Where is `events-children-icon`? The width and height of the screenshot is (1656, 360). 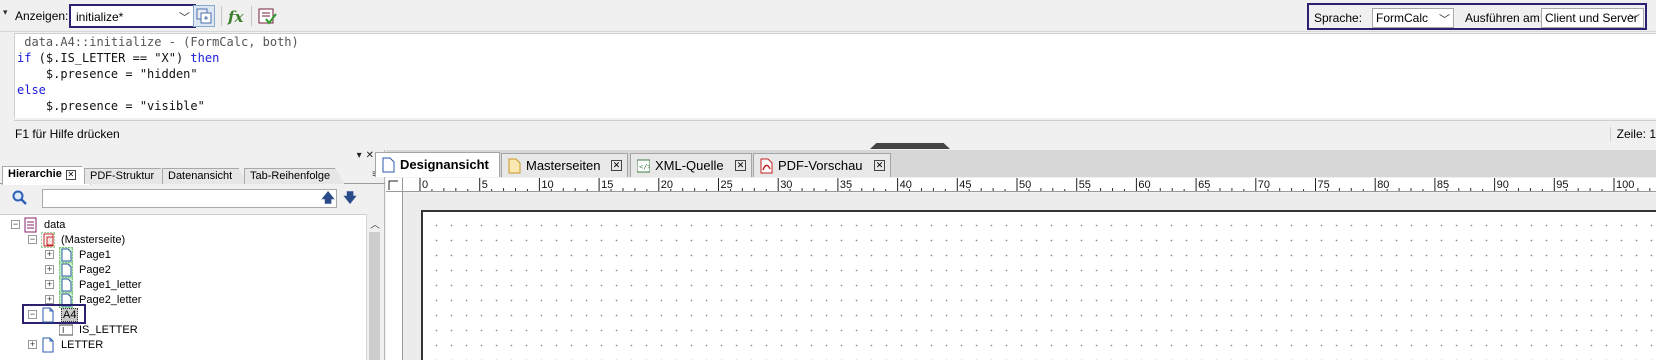
events-children-icon is located at coordinates (204, 16).